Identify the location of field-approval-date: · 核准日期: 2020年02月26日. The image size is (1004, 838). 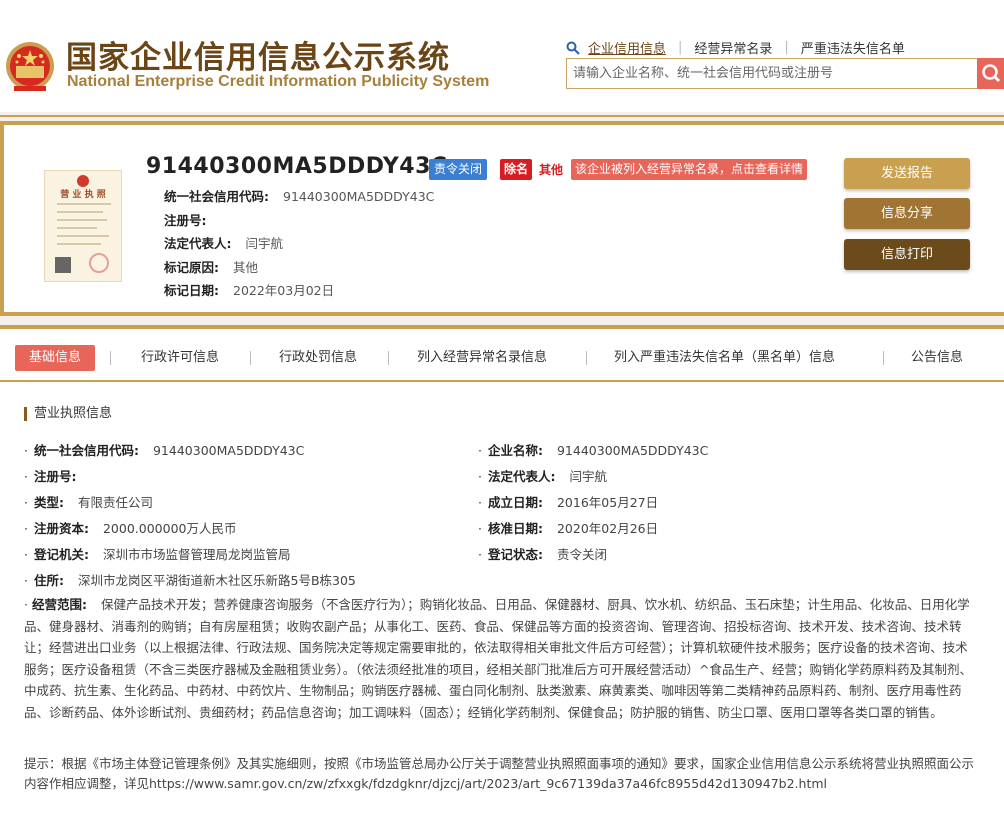
(568, 528).